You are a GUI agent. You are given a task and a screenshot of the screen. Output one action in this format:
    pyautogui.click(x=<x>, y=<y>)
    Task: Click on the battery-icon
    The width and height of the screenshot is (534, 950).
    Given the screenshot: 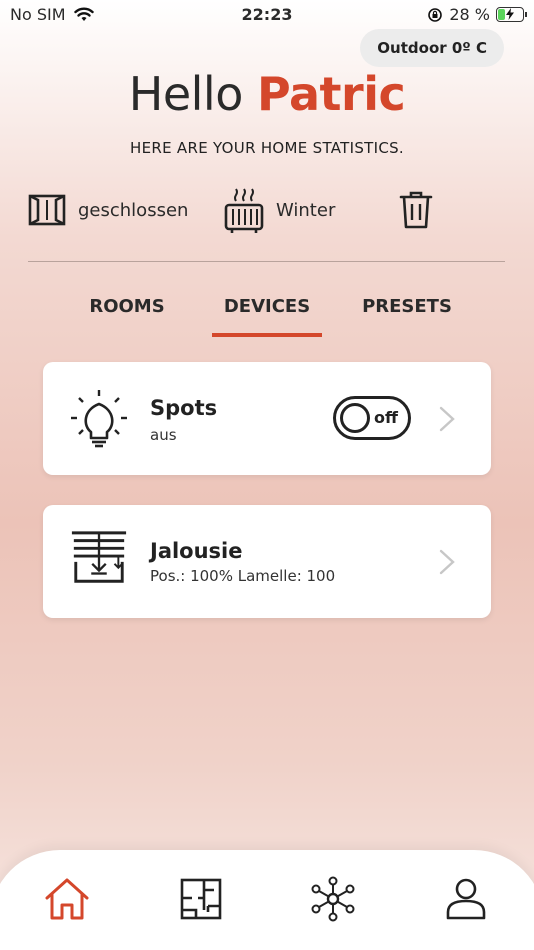 What is the action you would take?
    pyautogui.click(x=511, y=14)
    